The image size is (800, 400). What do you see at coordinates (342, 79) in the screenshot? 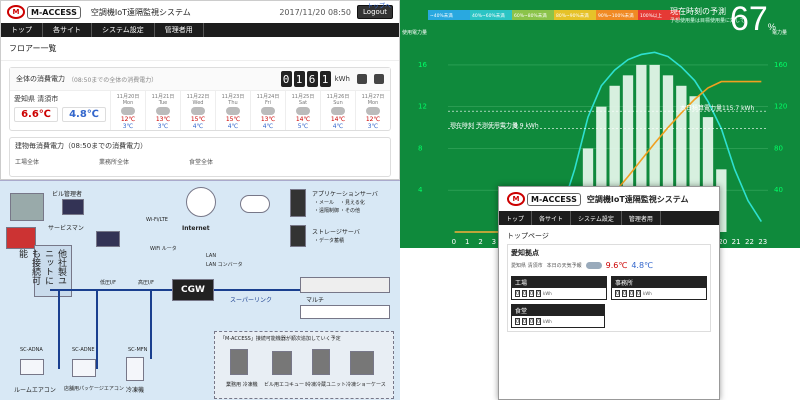
I see `unit-label: kWh` at bounding box center [342, 79].